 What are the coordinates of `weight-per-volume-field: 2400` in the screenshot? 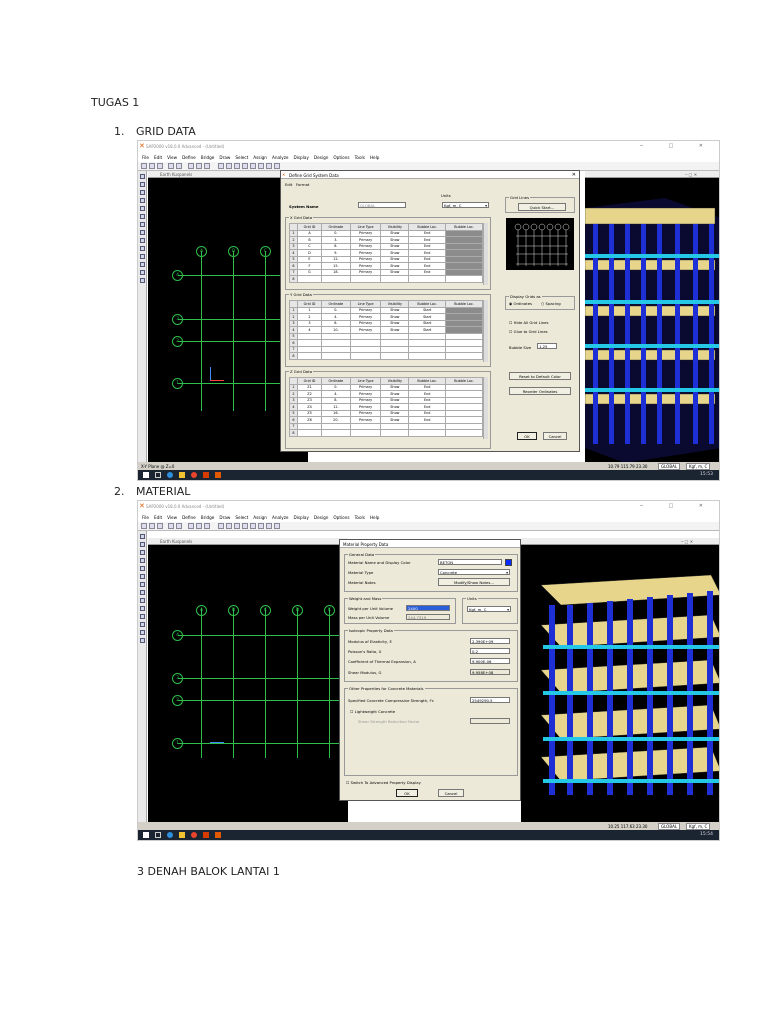 It's located at (428, 608).